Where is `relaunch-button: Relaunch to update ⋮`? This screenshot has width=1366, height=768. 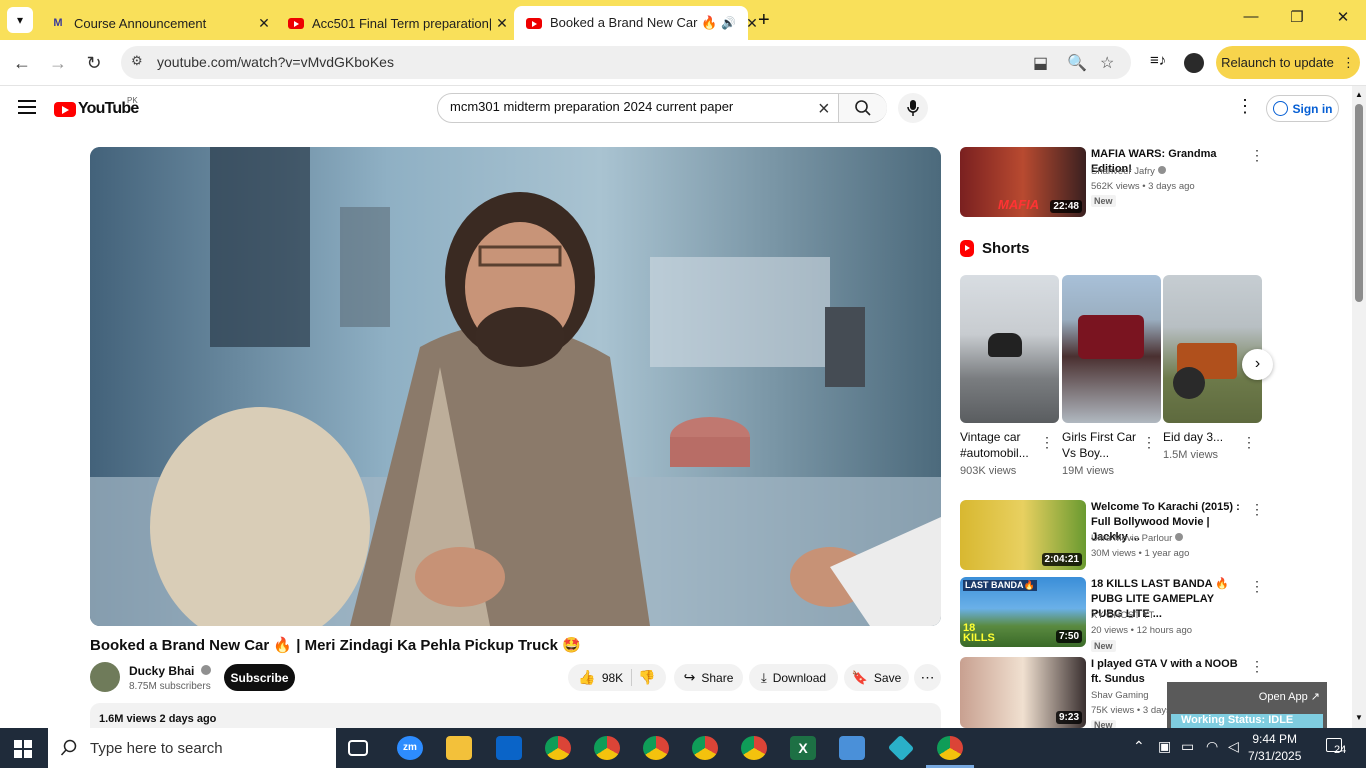
relaunch-button: Relaunch to update ⋮ is located at coordinates (1288, 62).